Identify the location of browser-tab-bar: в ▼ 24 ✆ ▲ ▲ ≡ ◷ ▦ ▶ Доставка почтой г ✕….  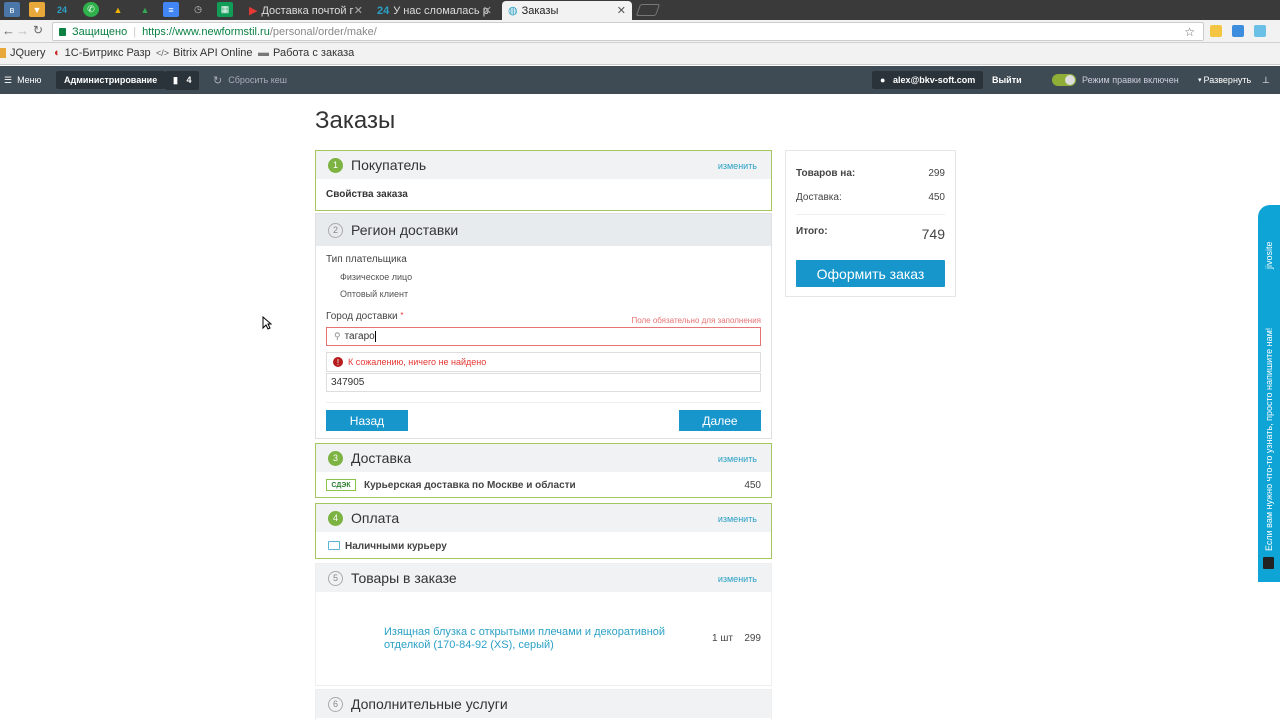
(640, 10).